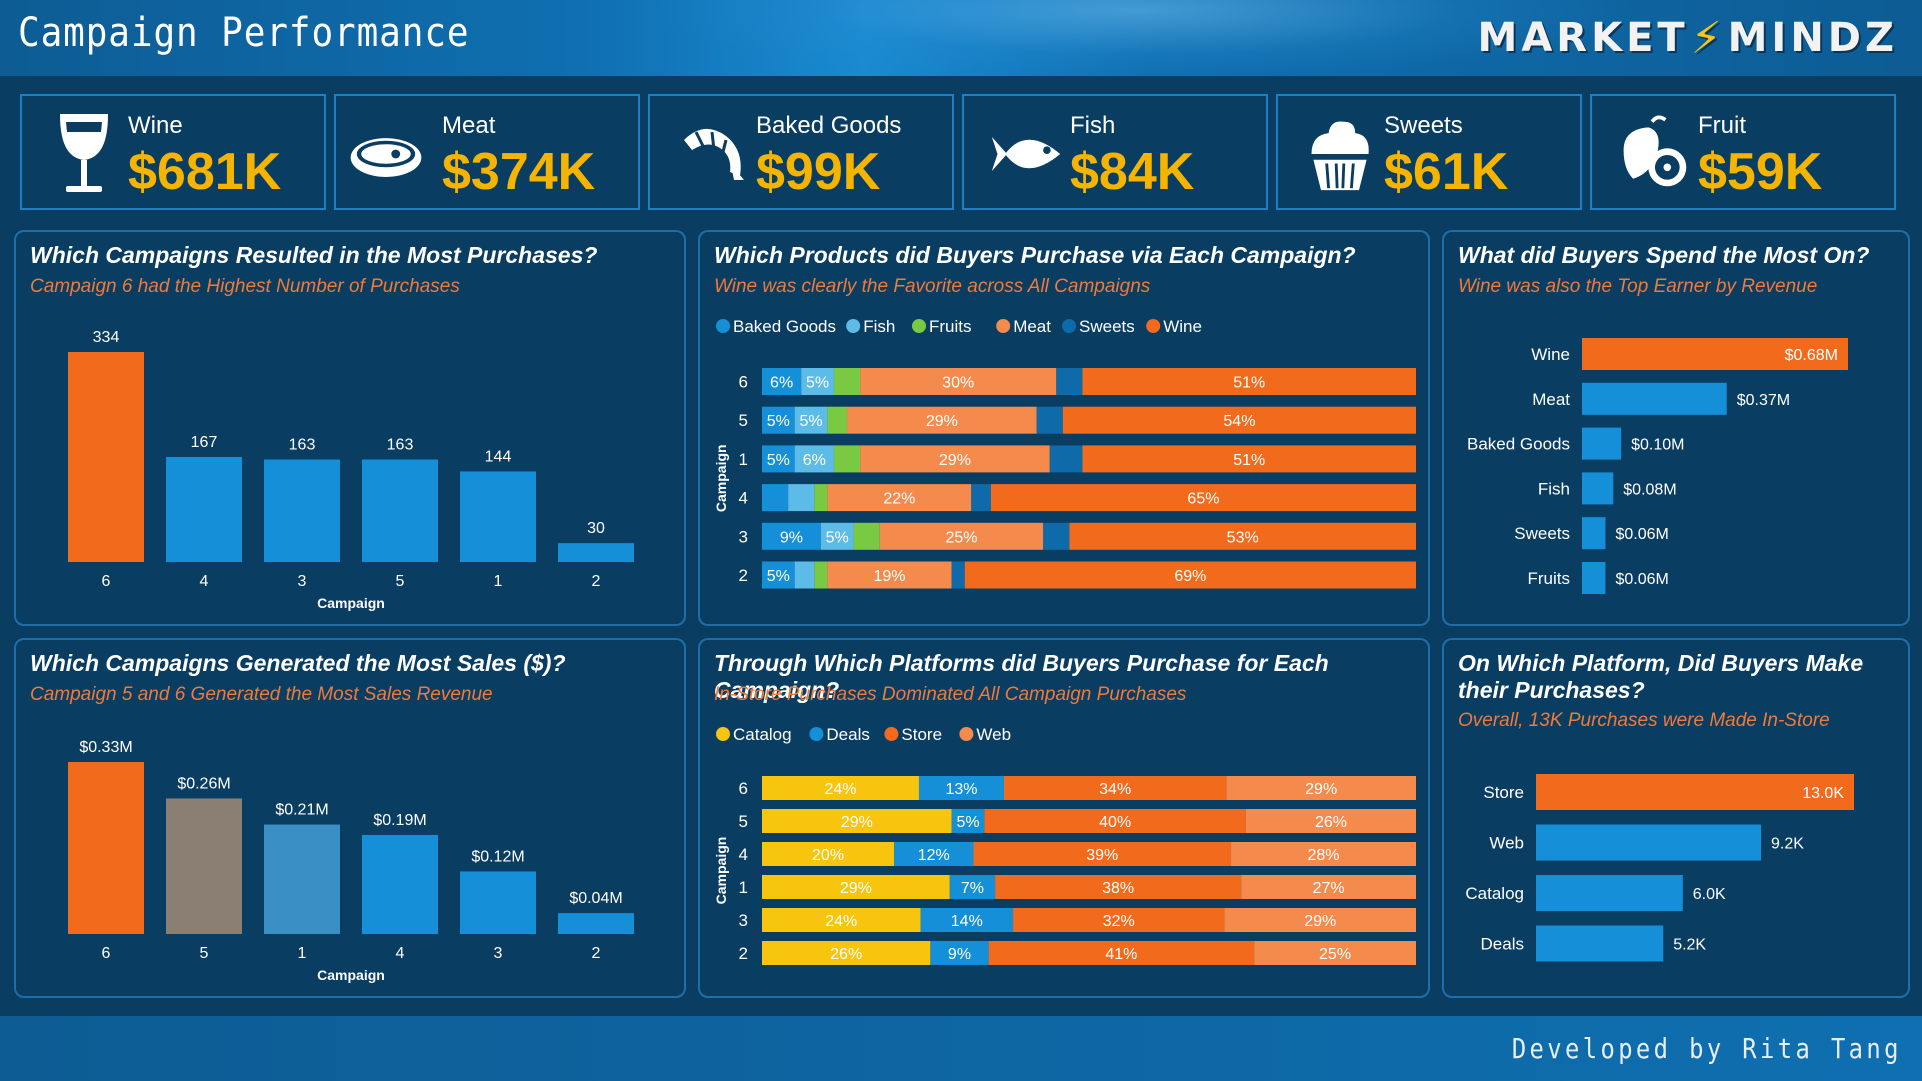 The image size is (1922, 1081). I want to click on data-label: 27%, so click(1329, 888).